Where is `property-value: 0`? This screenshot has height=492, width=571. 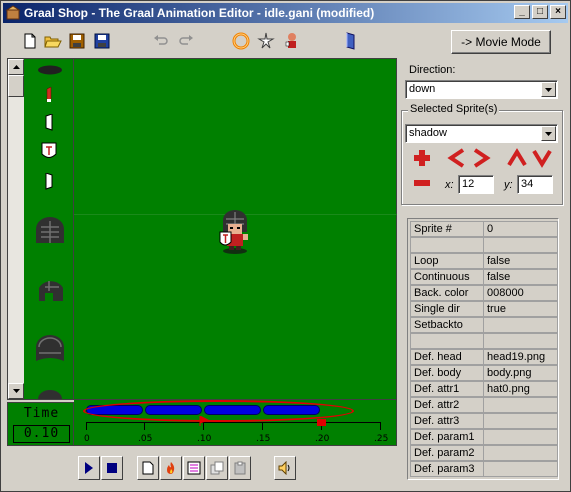 property-value: 0 is located at coordinates (520, 229).